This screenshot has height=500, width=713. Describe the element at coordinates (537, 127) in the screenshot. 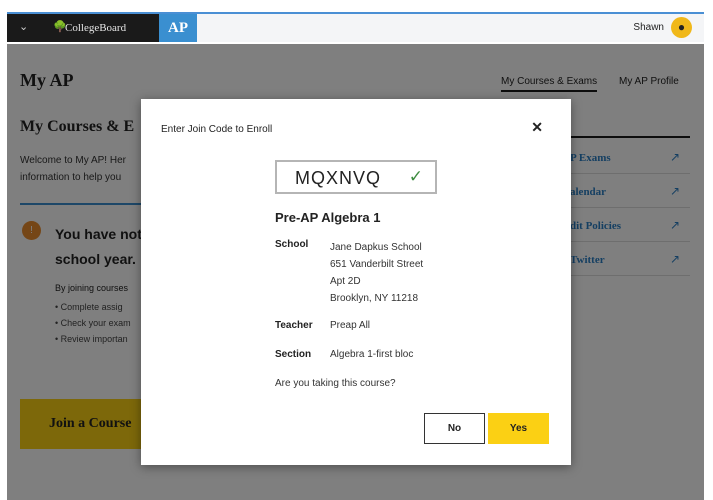

I see `close-icon: ✕` at that location.